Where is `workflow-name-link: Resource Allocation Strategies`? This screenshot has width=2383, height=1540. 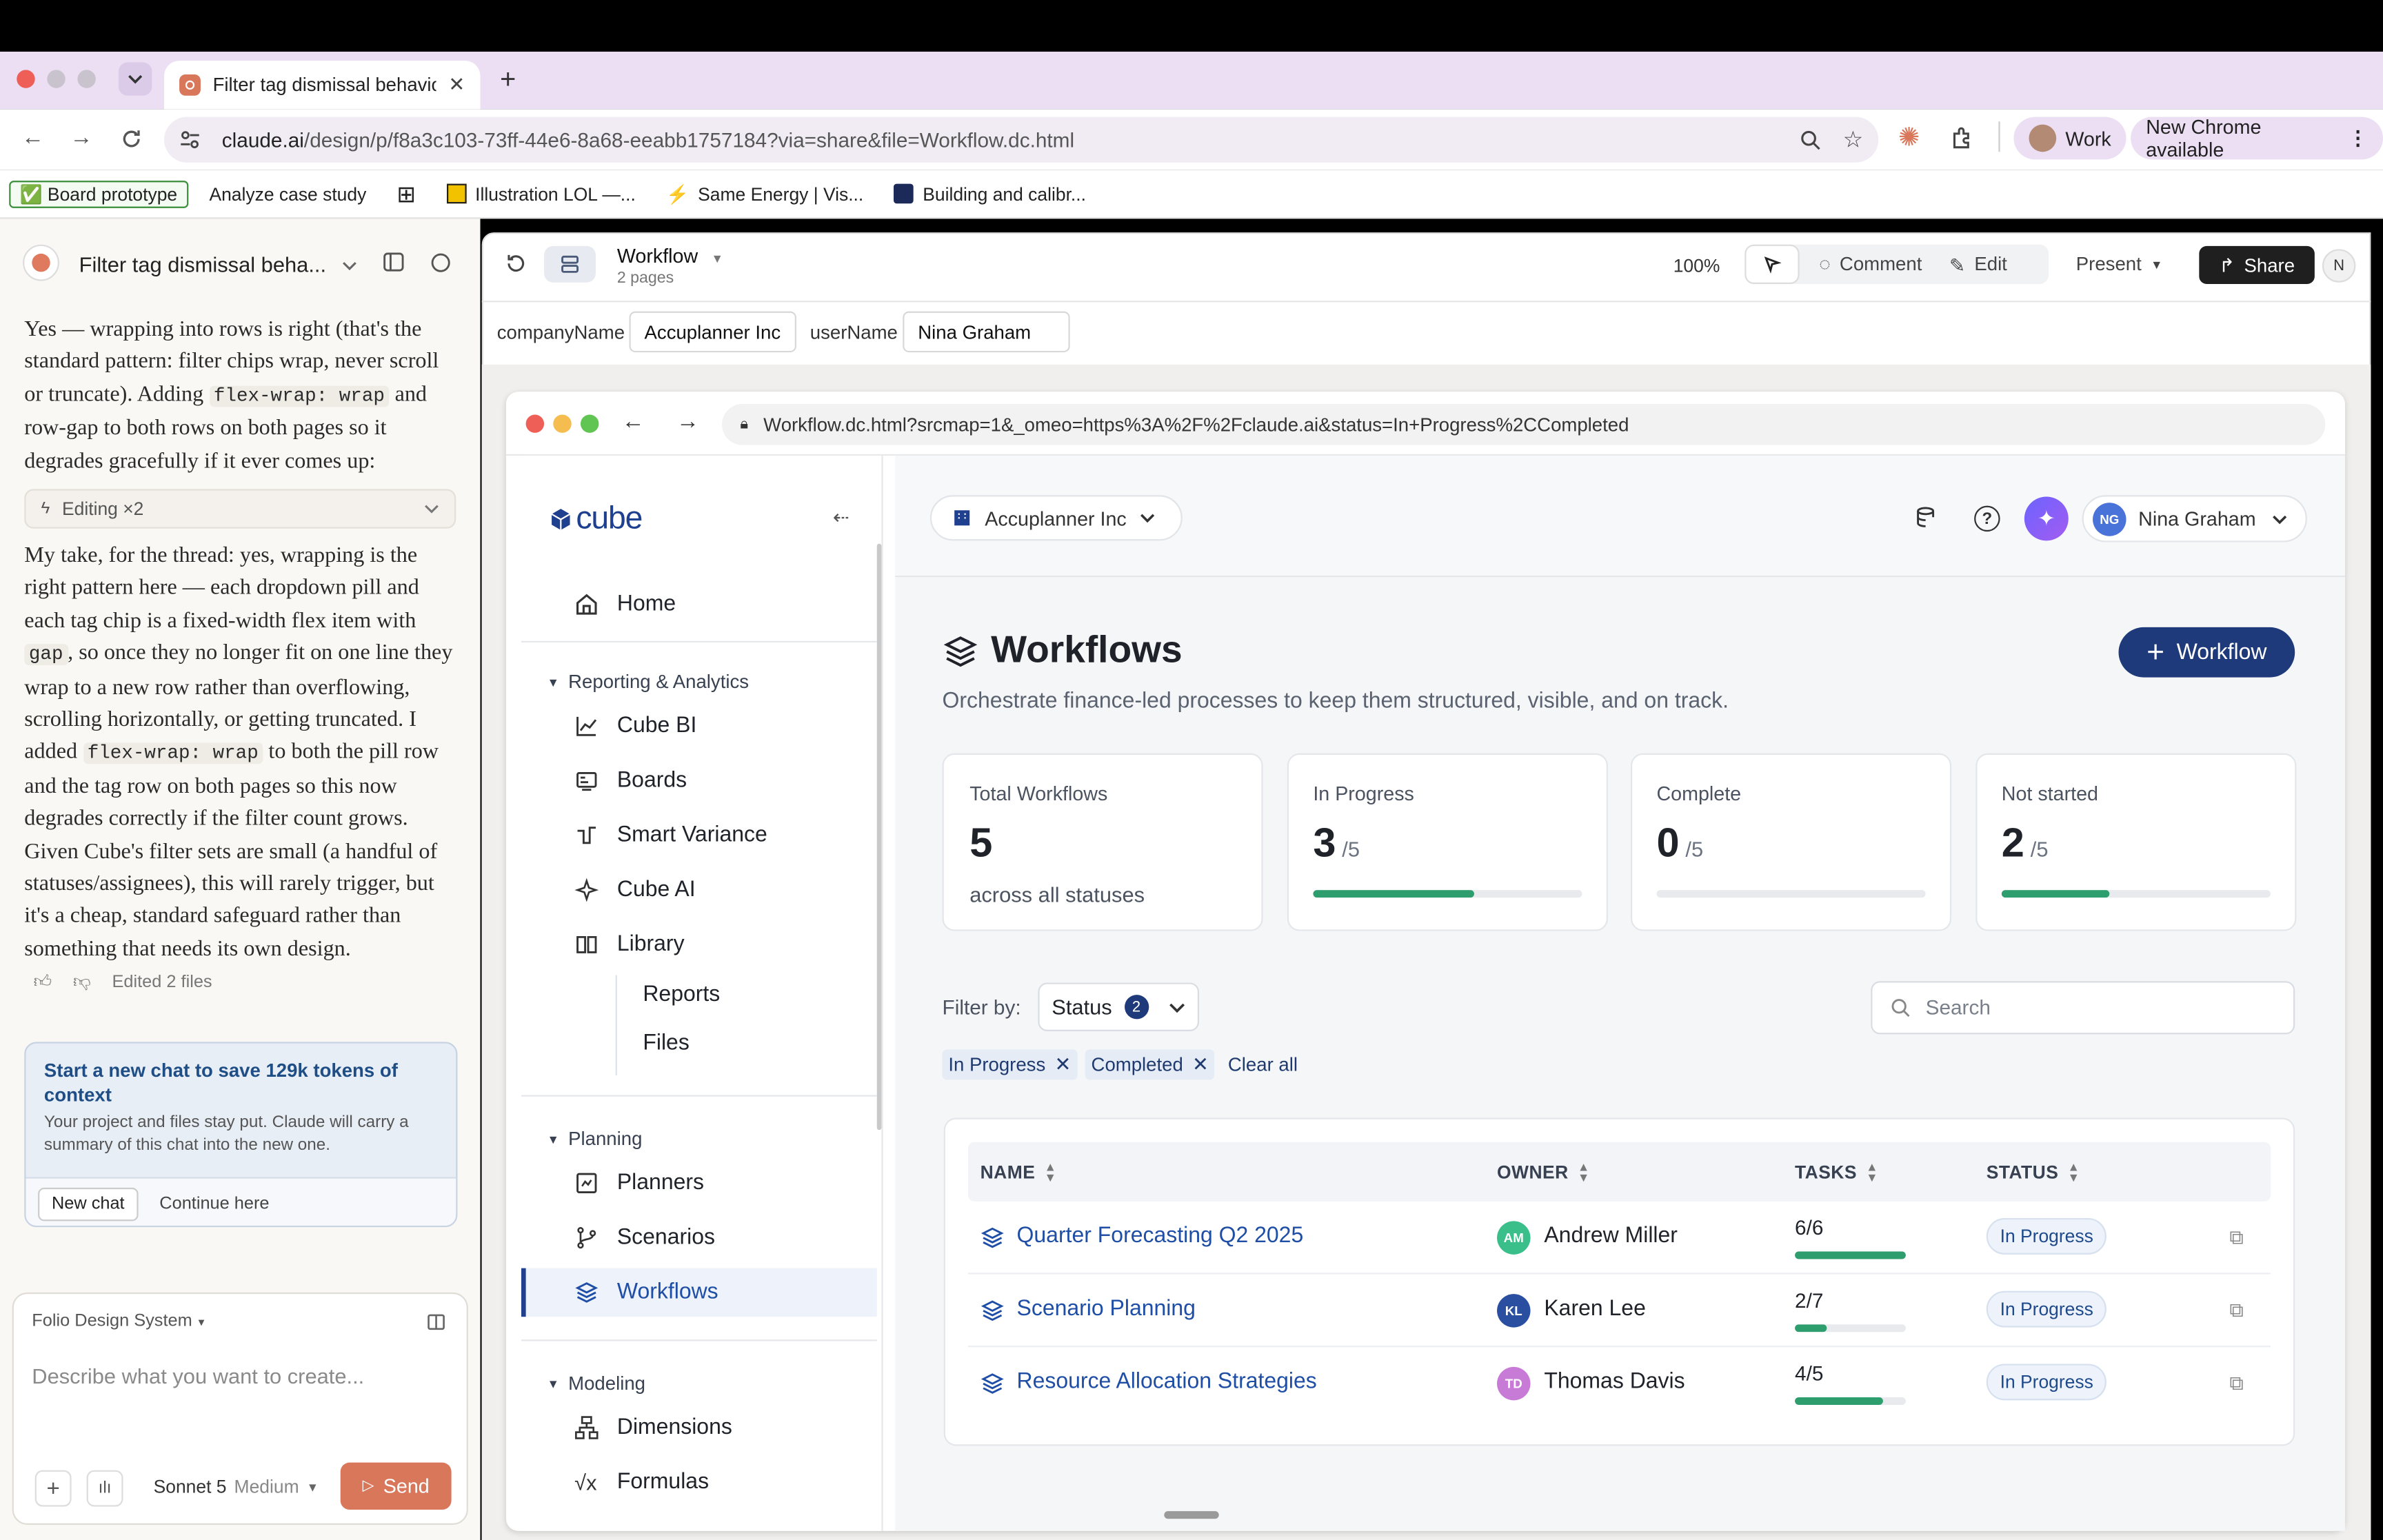 workflow-name-link: Resource Allocation Strategies is located at coordinates (1167, 1382).